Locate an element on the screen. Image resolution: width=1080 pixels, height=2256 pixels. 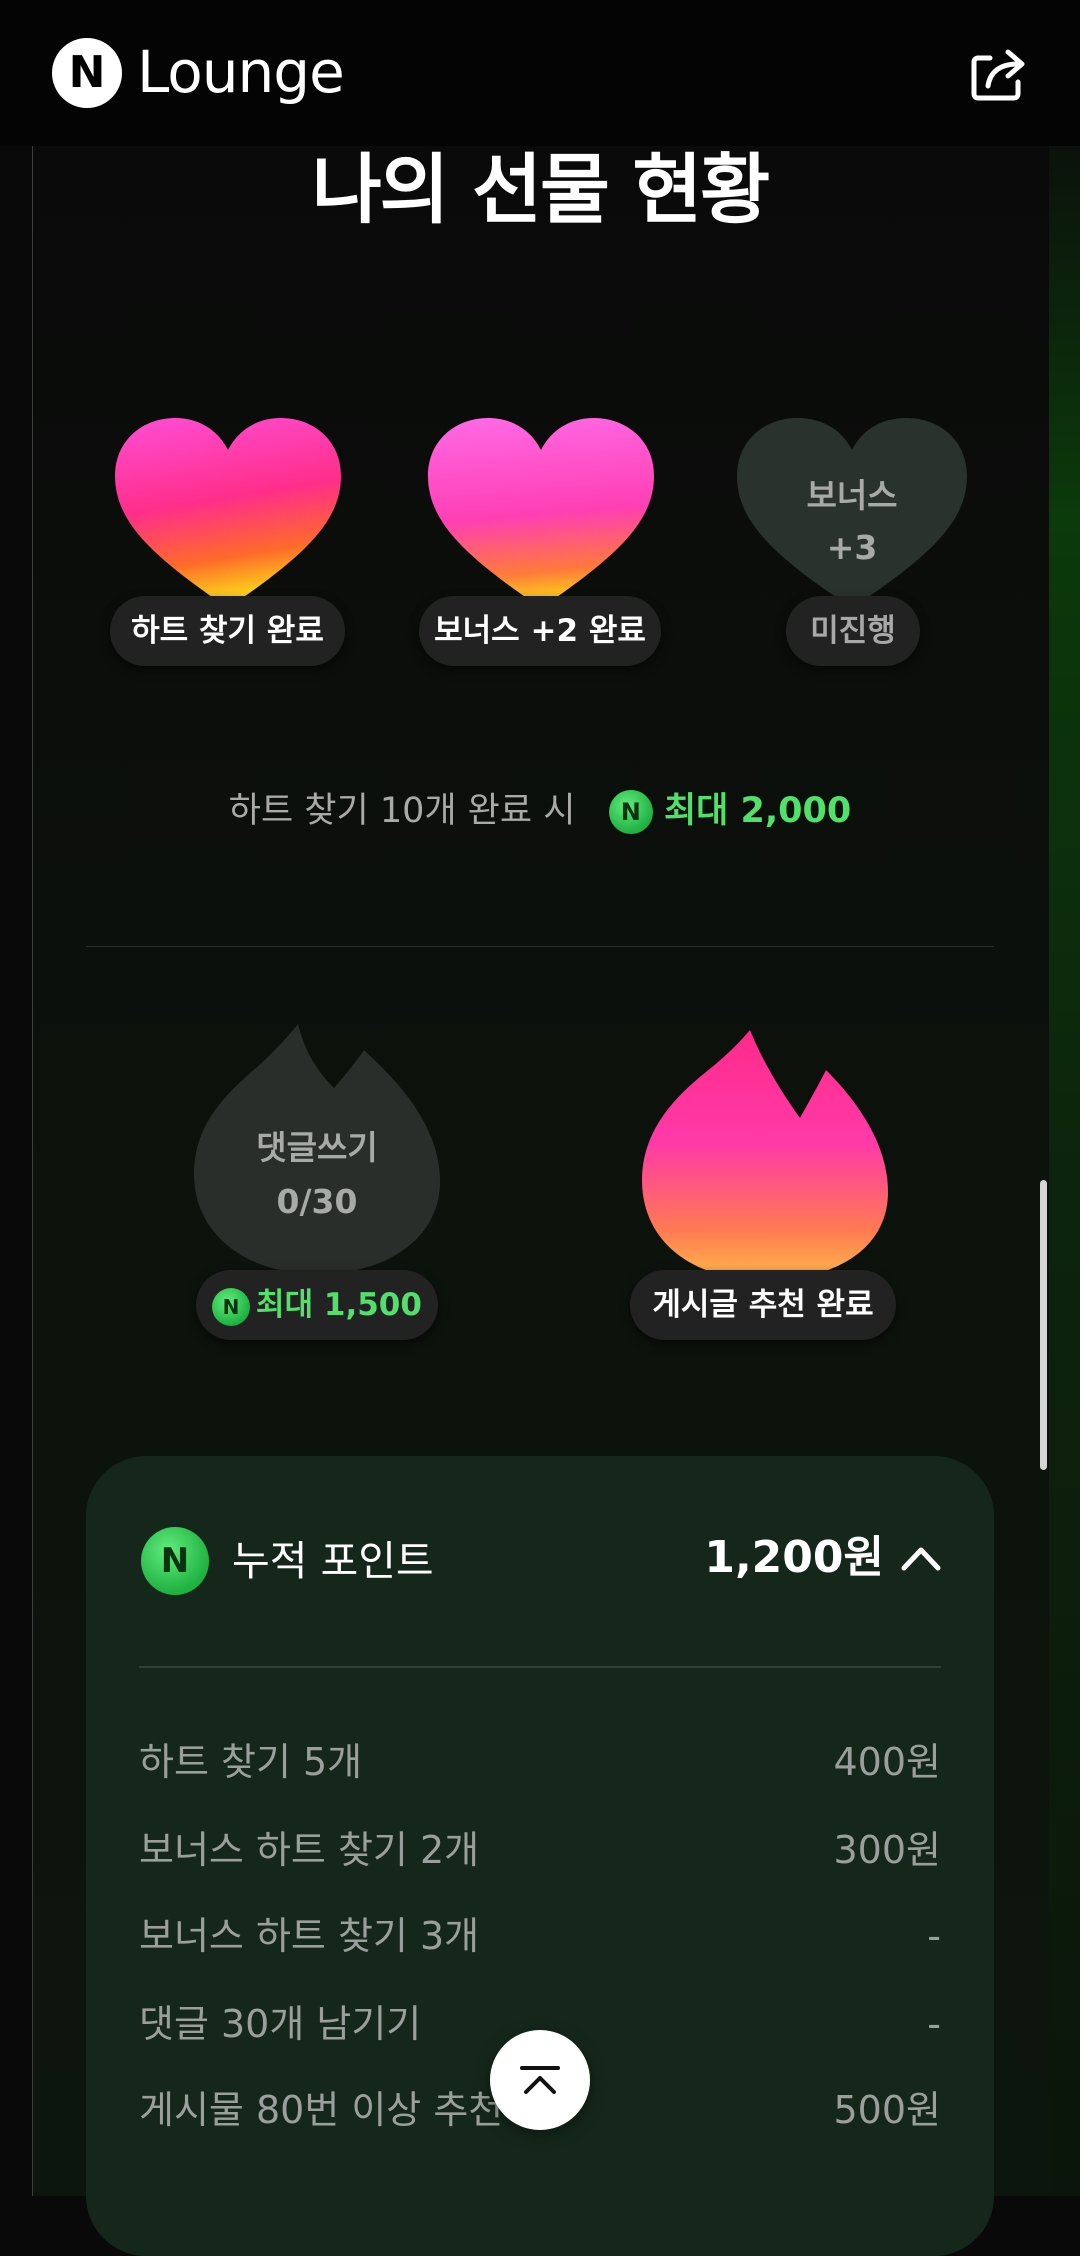
comment-reward-amount: 최대 1,500 is located at coordinates (339, 1305).